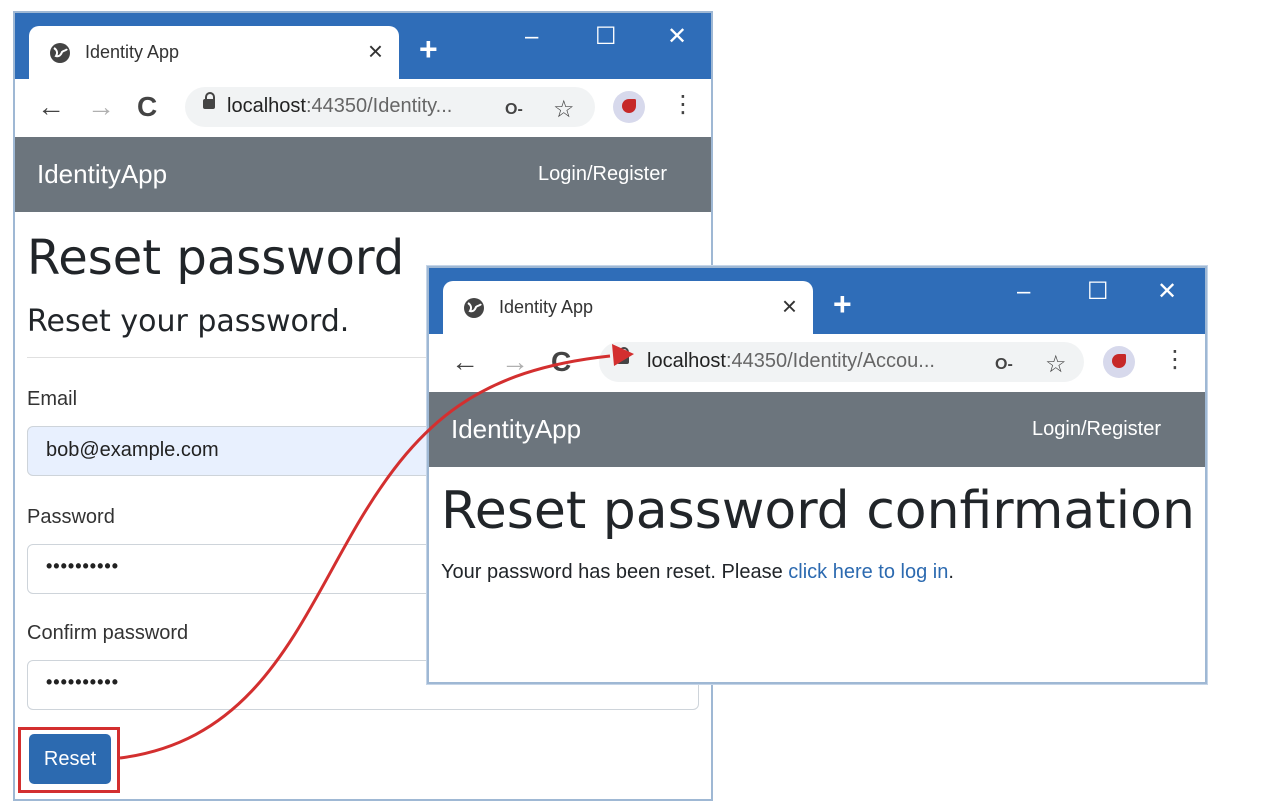 This screenshot has width=1281, height=808. I want to click on page-title: Reset password, so click(216, 258).